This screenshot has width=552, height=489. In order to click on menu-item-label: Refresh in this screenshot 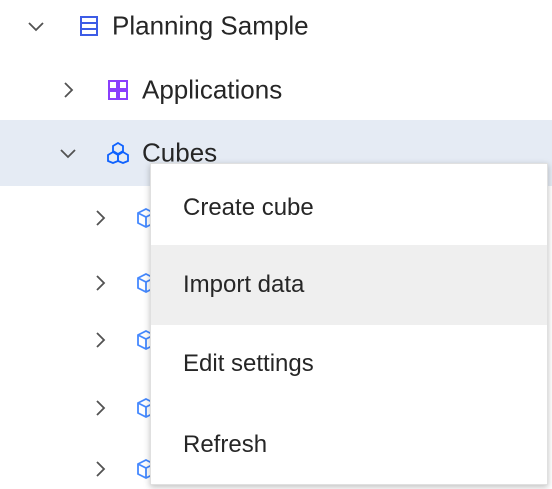, I will do `click(225, 444)`.